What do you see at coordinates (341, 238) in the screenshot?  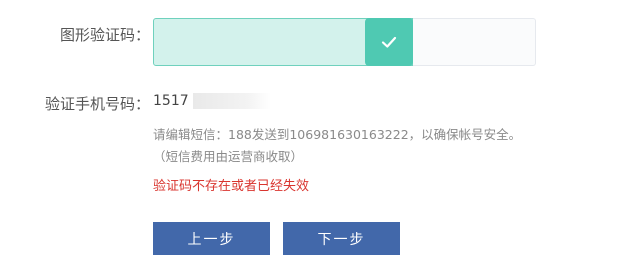 I see `next-step-button: 下一步` at bounding box center [341, 238].